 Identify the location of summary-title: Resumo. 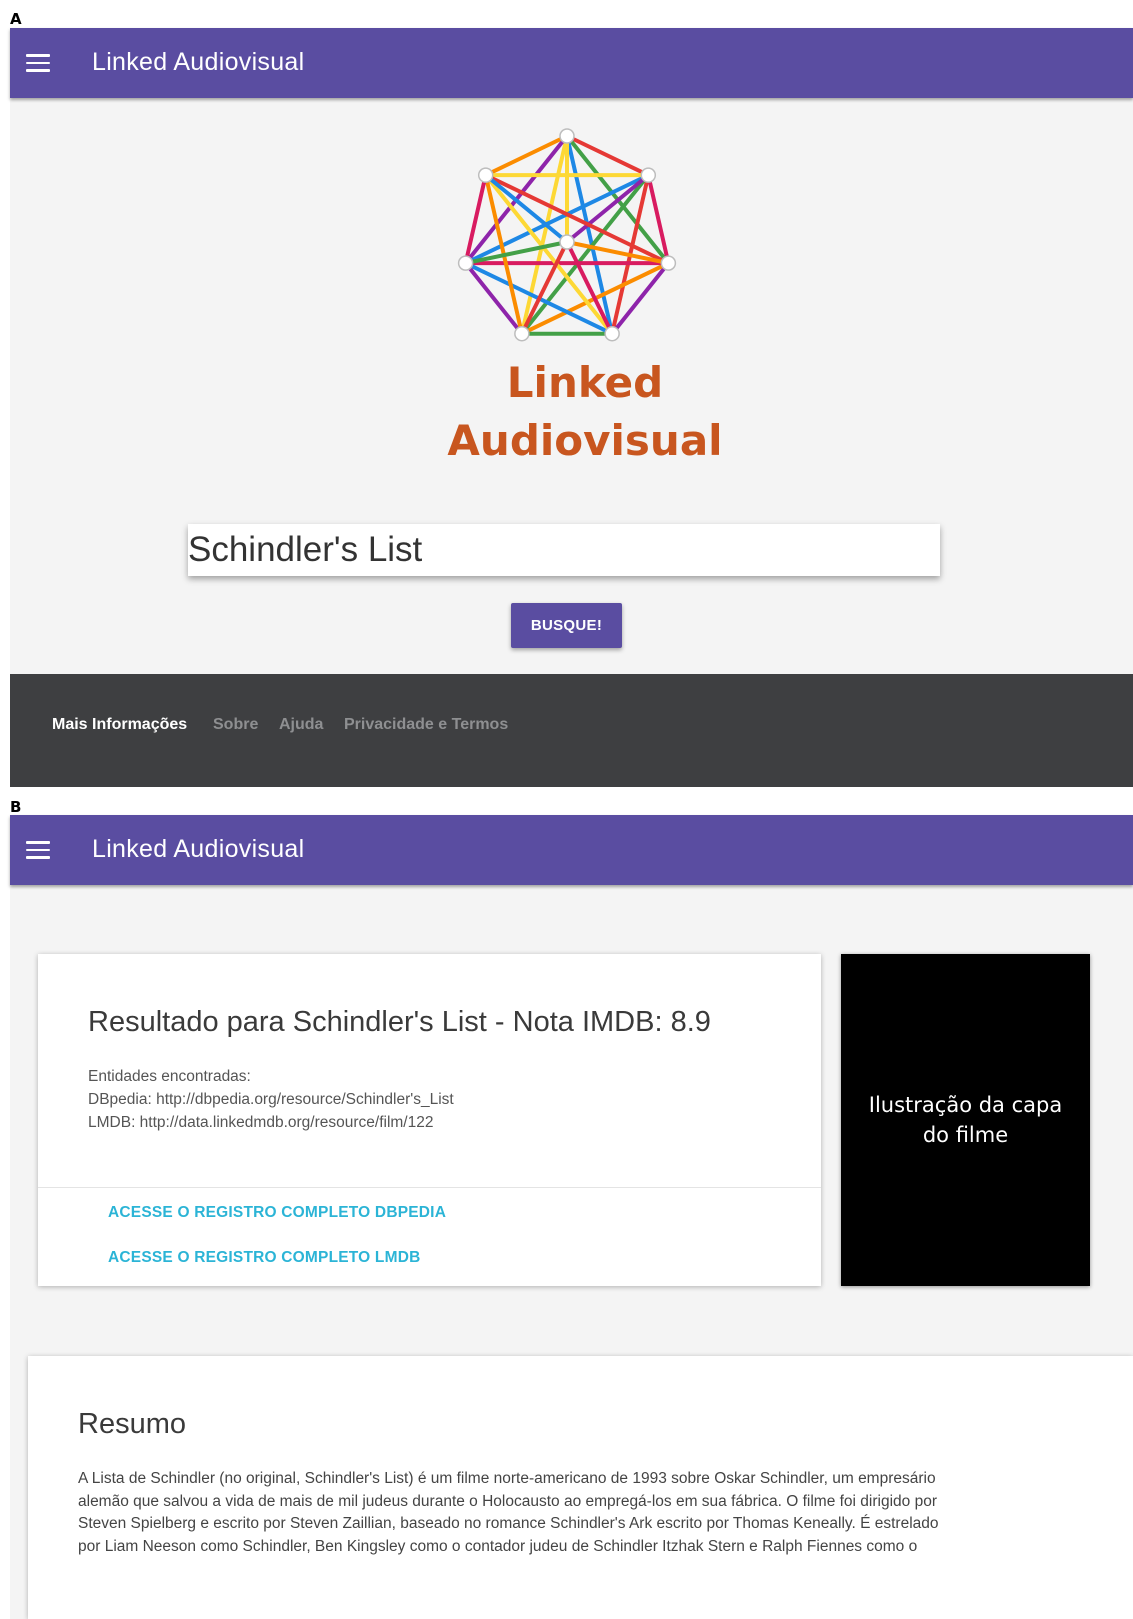
(132, 1424).